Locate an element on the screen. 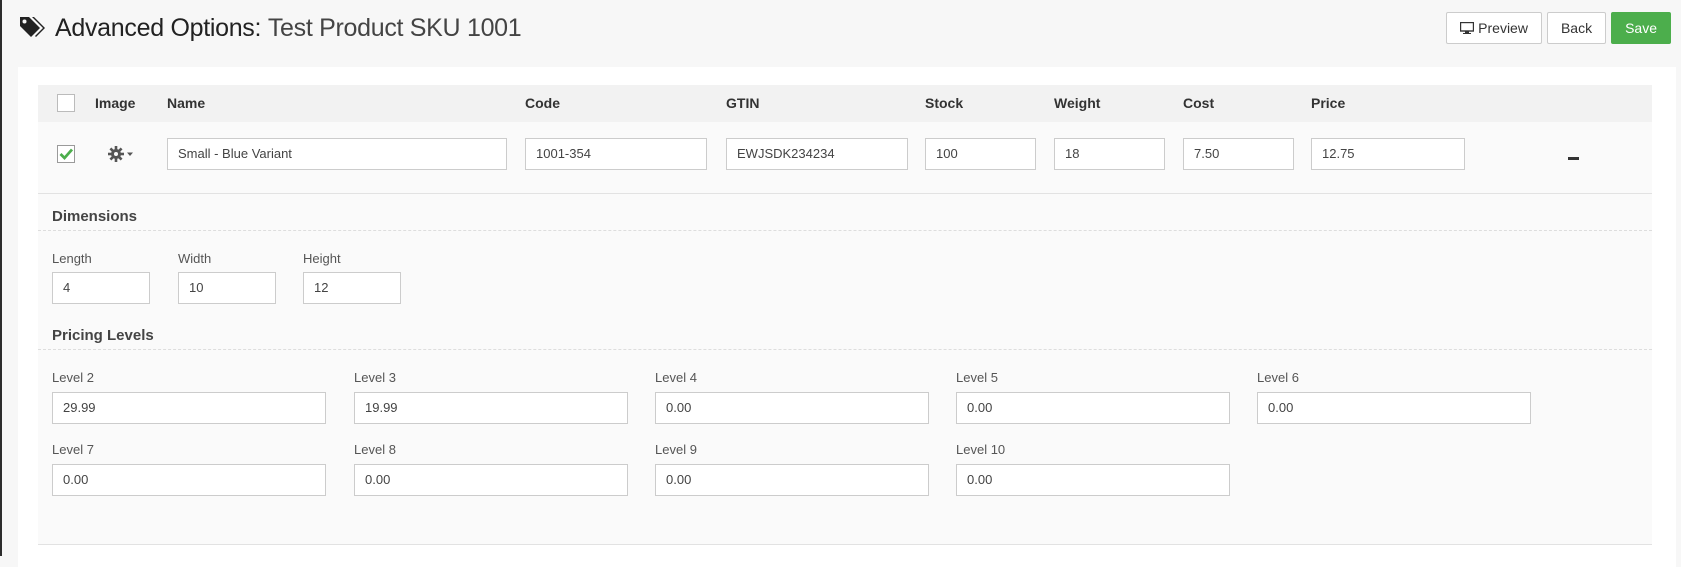 This screenshot has width=1681, height=567. col-image: Image is located at coordinates (115, 103).